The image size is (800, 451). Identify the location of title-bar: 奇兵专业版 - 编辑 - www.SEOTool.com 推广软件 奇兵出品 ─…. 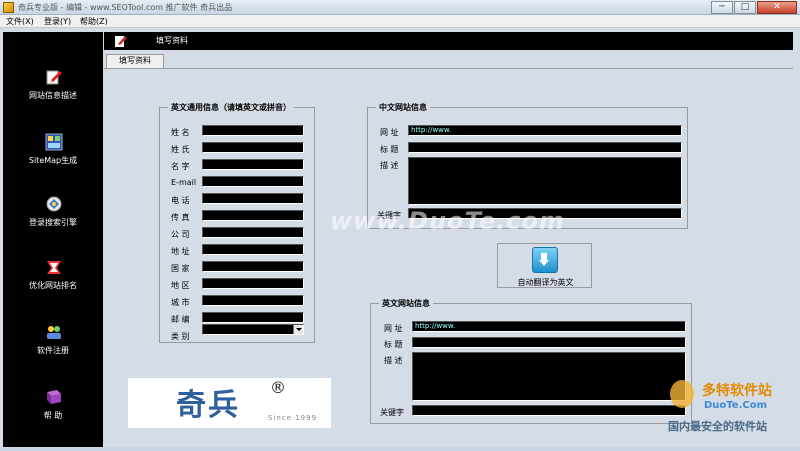
(400, 7).